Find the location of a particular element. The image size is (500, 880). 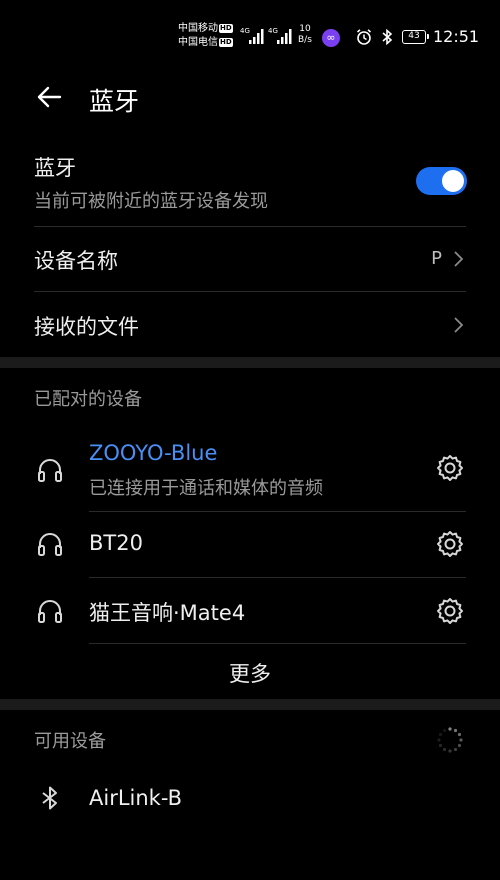

bluetooth-label: 蓝牙 is located at coordinates (55, 168).